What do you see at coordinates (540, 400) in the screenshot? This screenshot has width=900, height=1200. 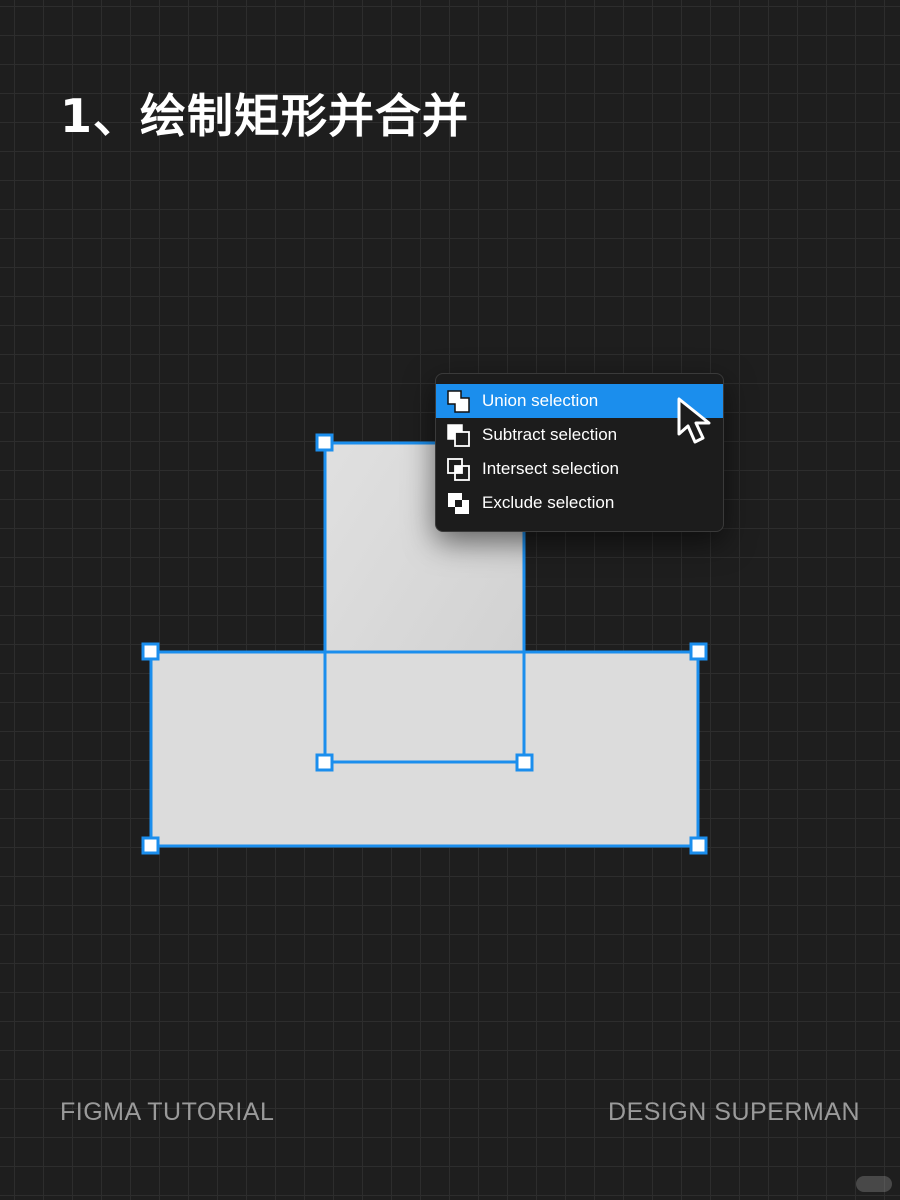 I see `menu-item-label: Union selection` at bounding box center [540, 400].